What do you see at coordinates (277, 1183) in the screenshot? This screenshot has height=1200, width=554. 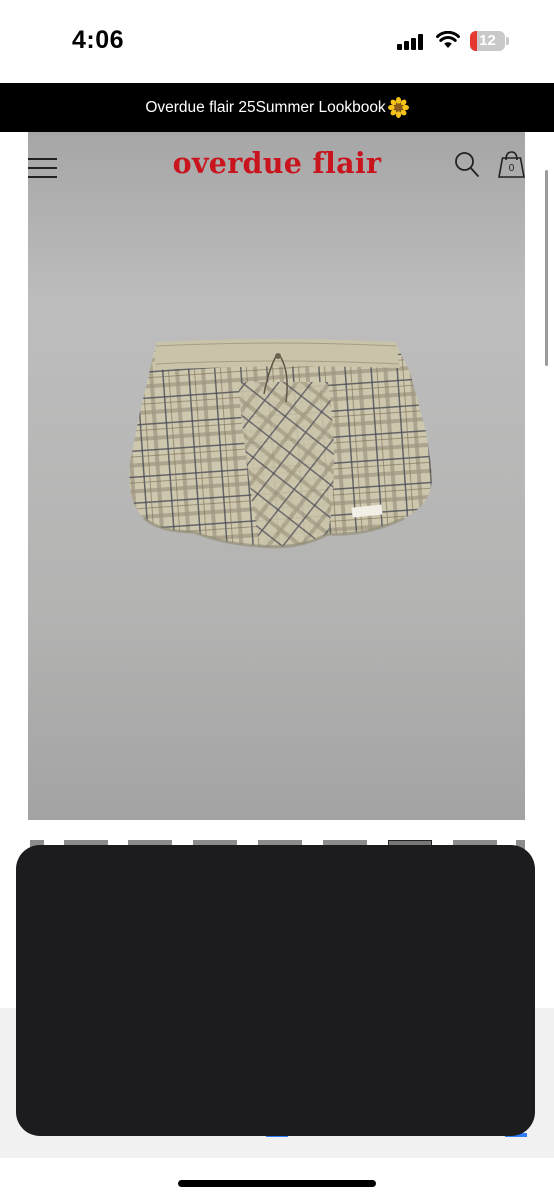 I see `home-indicator` at bounding box center [277, 1183].